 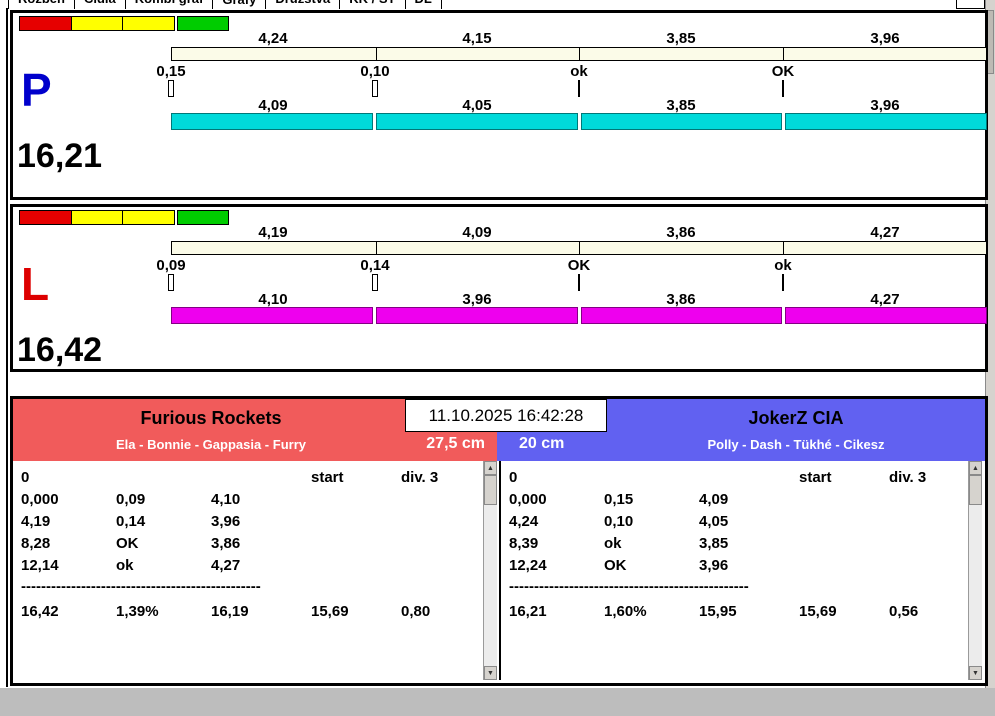 I want to click on height-category: 20 cm, so click(x=542, y=443).